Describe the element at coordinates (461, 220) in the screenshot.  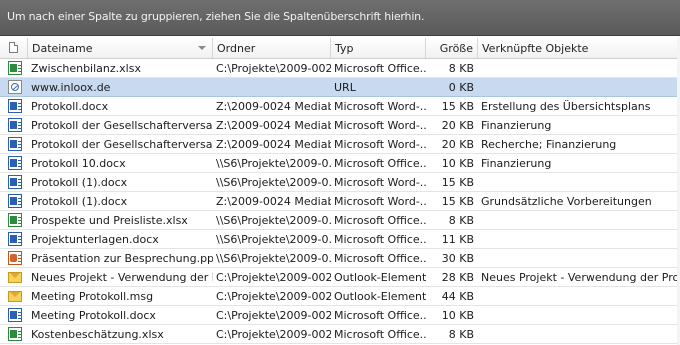
I see `cell-groesse: 8 KB` at that location.